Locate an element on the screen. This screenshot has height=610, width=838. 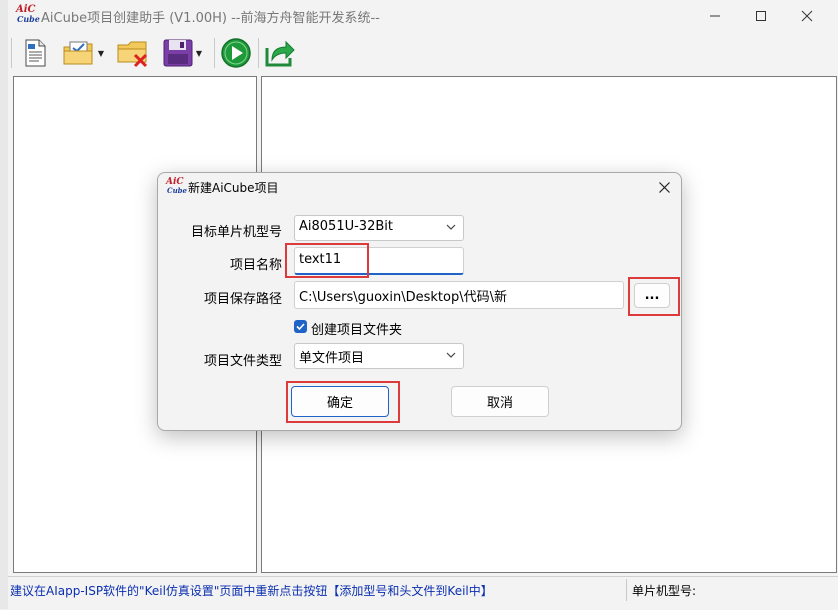
close-project-button is located at coordinates (133, 53).